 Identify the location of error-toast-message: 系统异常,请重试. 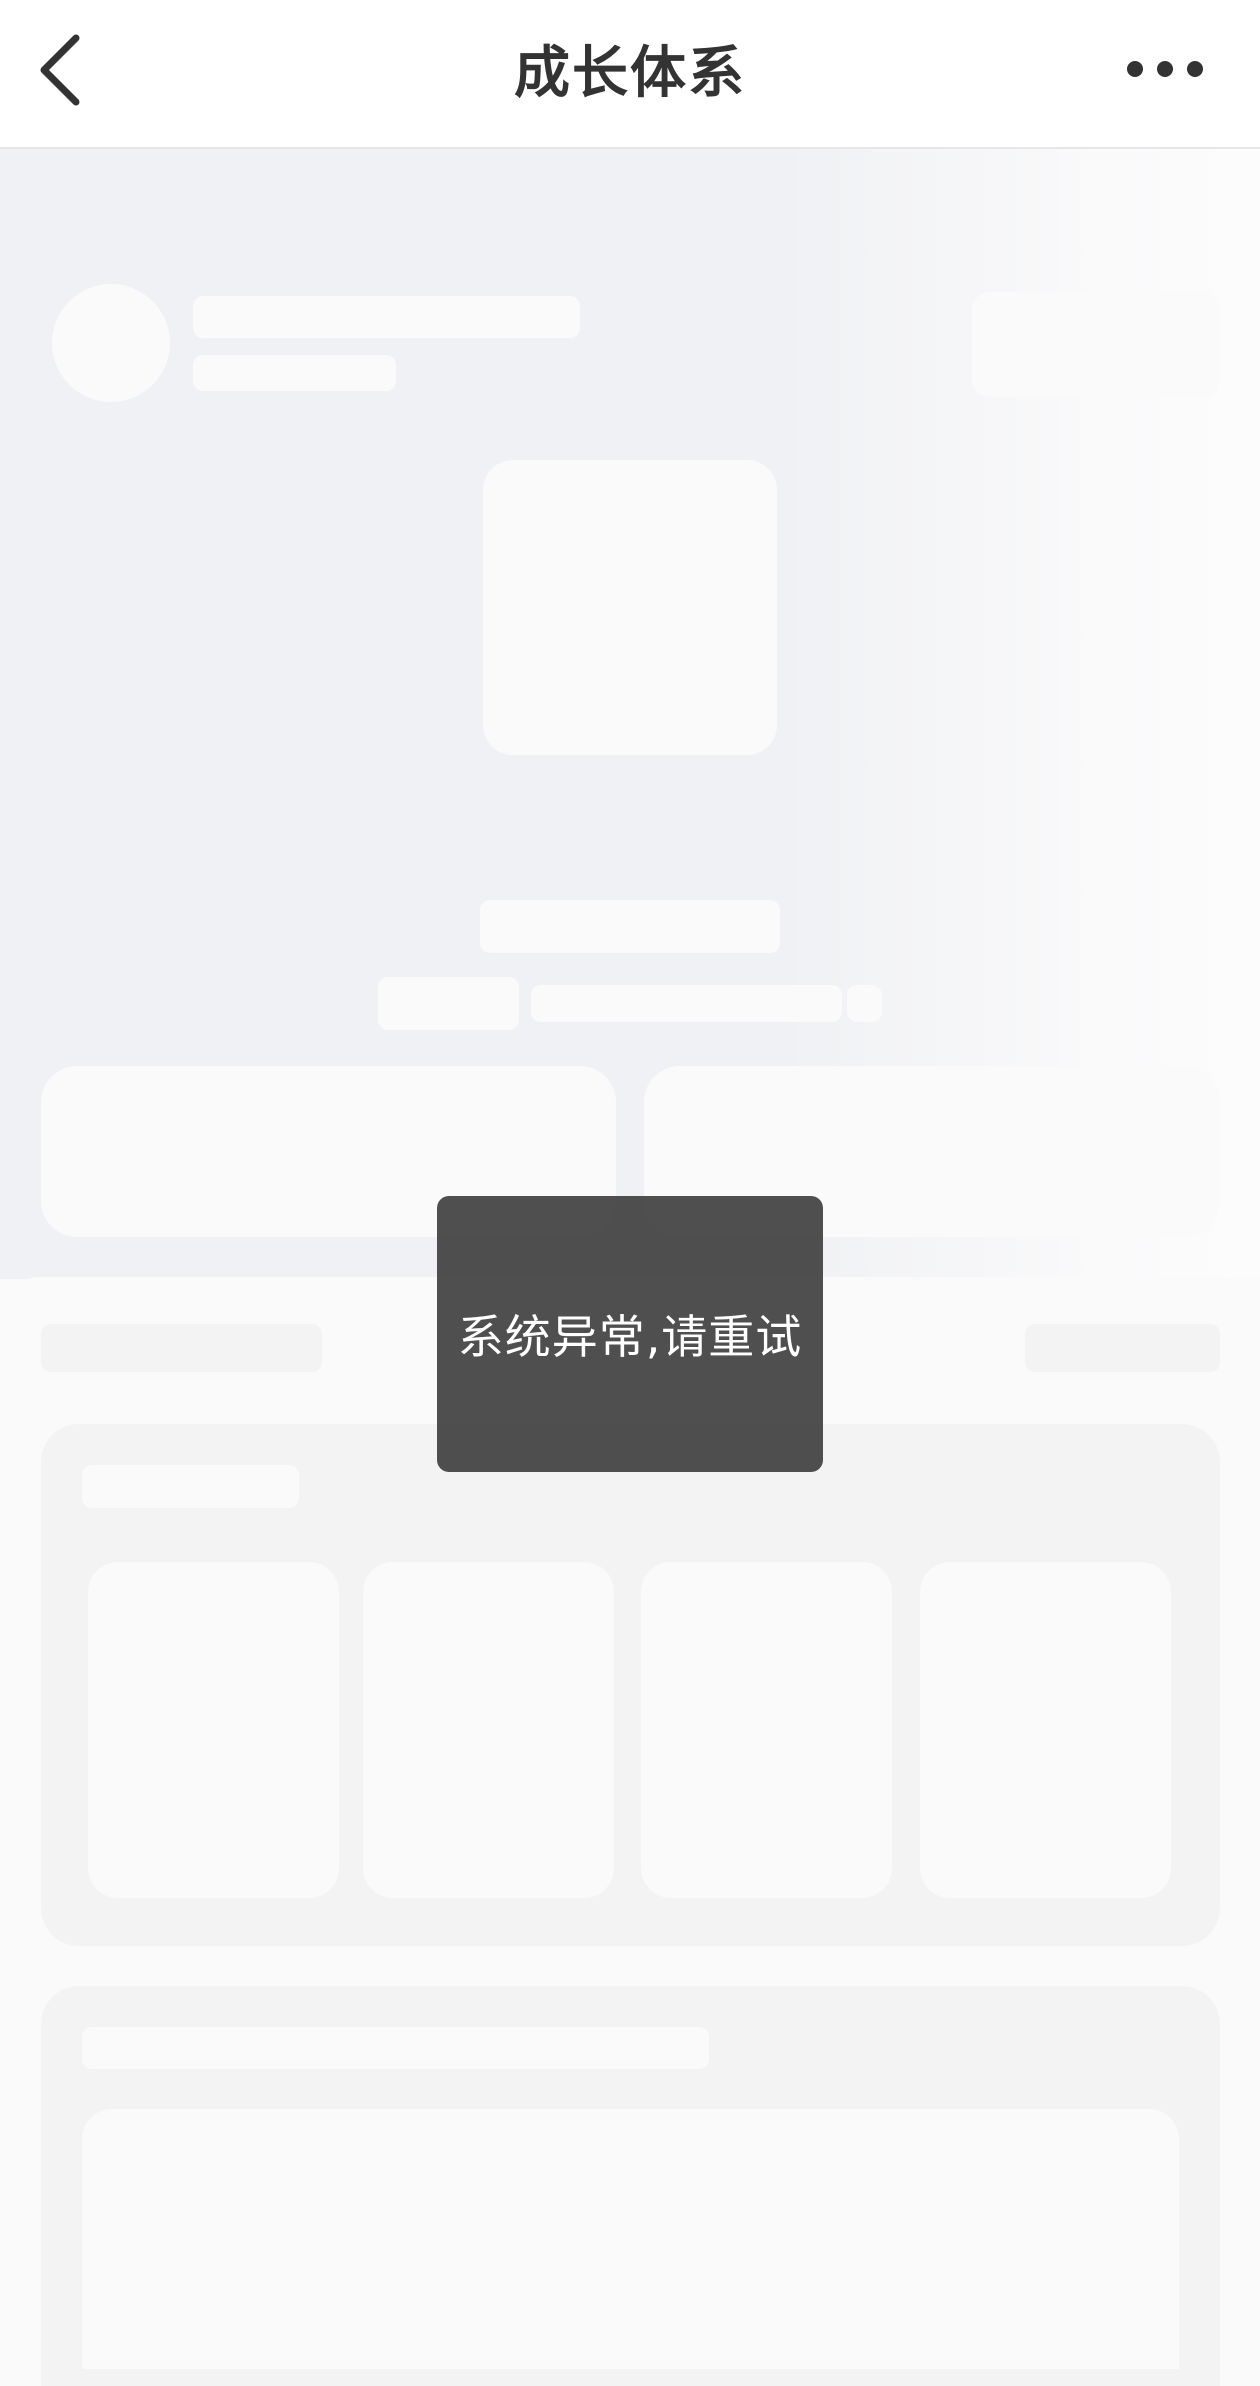
(630, 1337).